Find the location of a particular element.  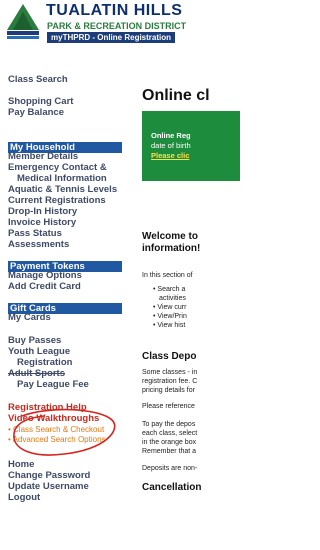

deposits-text: Deposits are non- is located at coordinates (170, 468).